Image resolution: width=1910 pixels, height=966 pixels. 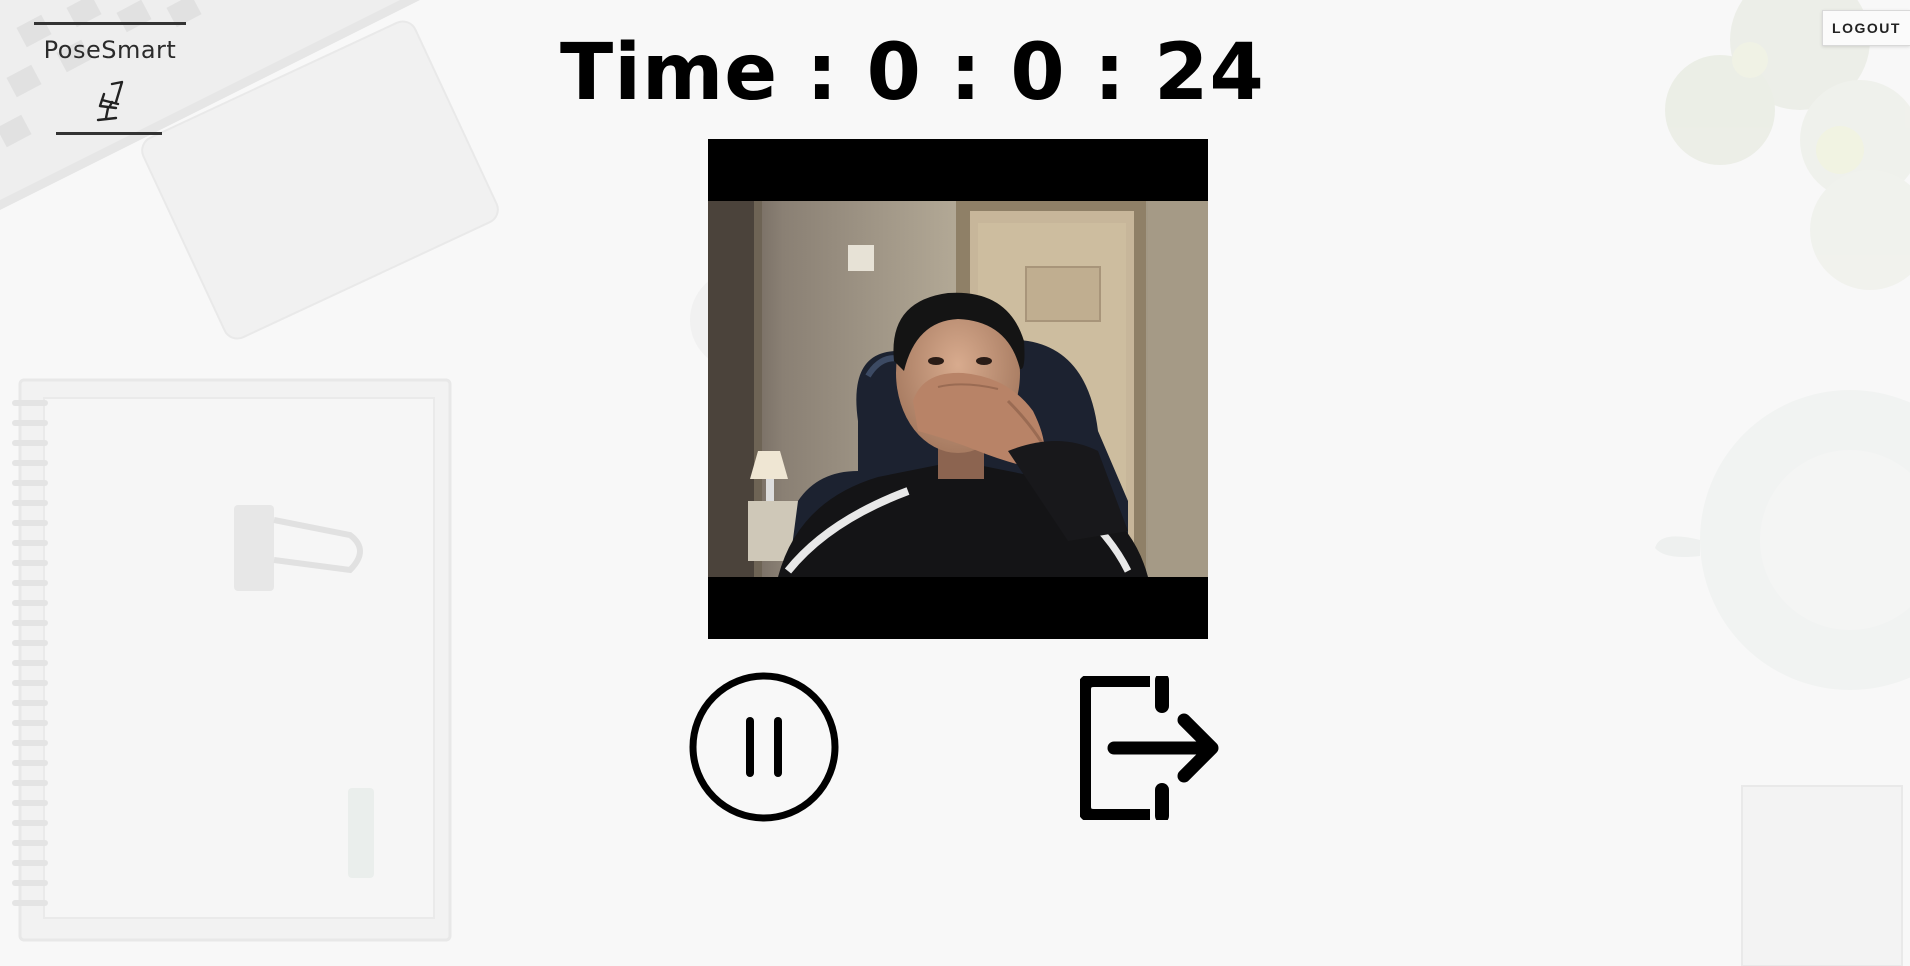 I want to click on timer-display: Time : 0 : 0 : 24, so click(x=912, y=73).